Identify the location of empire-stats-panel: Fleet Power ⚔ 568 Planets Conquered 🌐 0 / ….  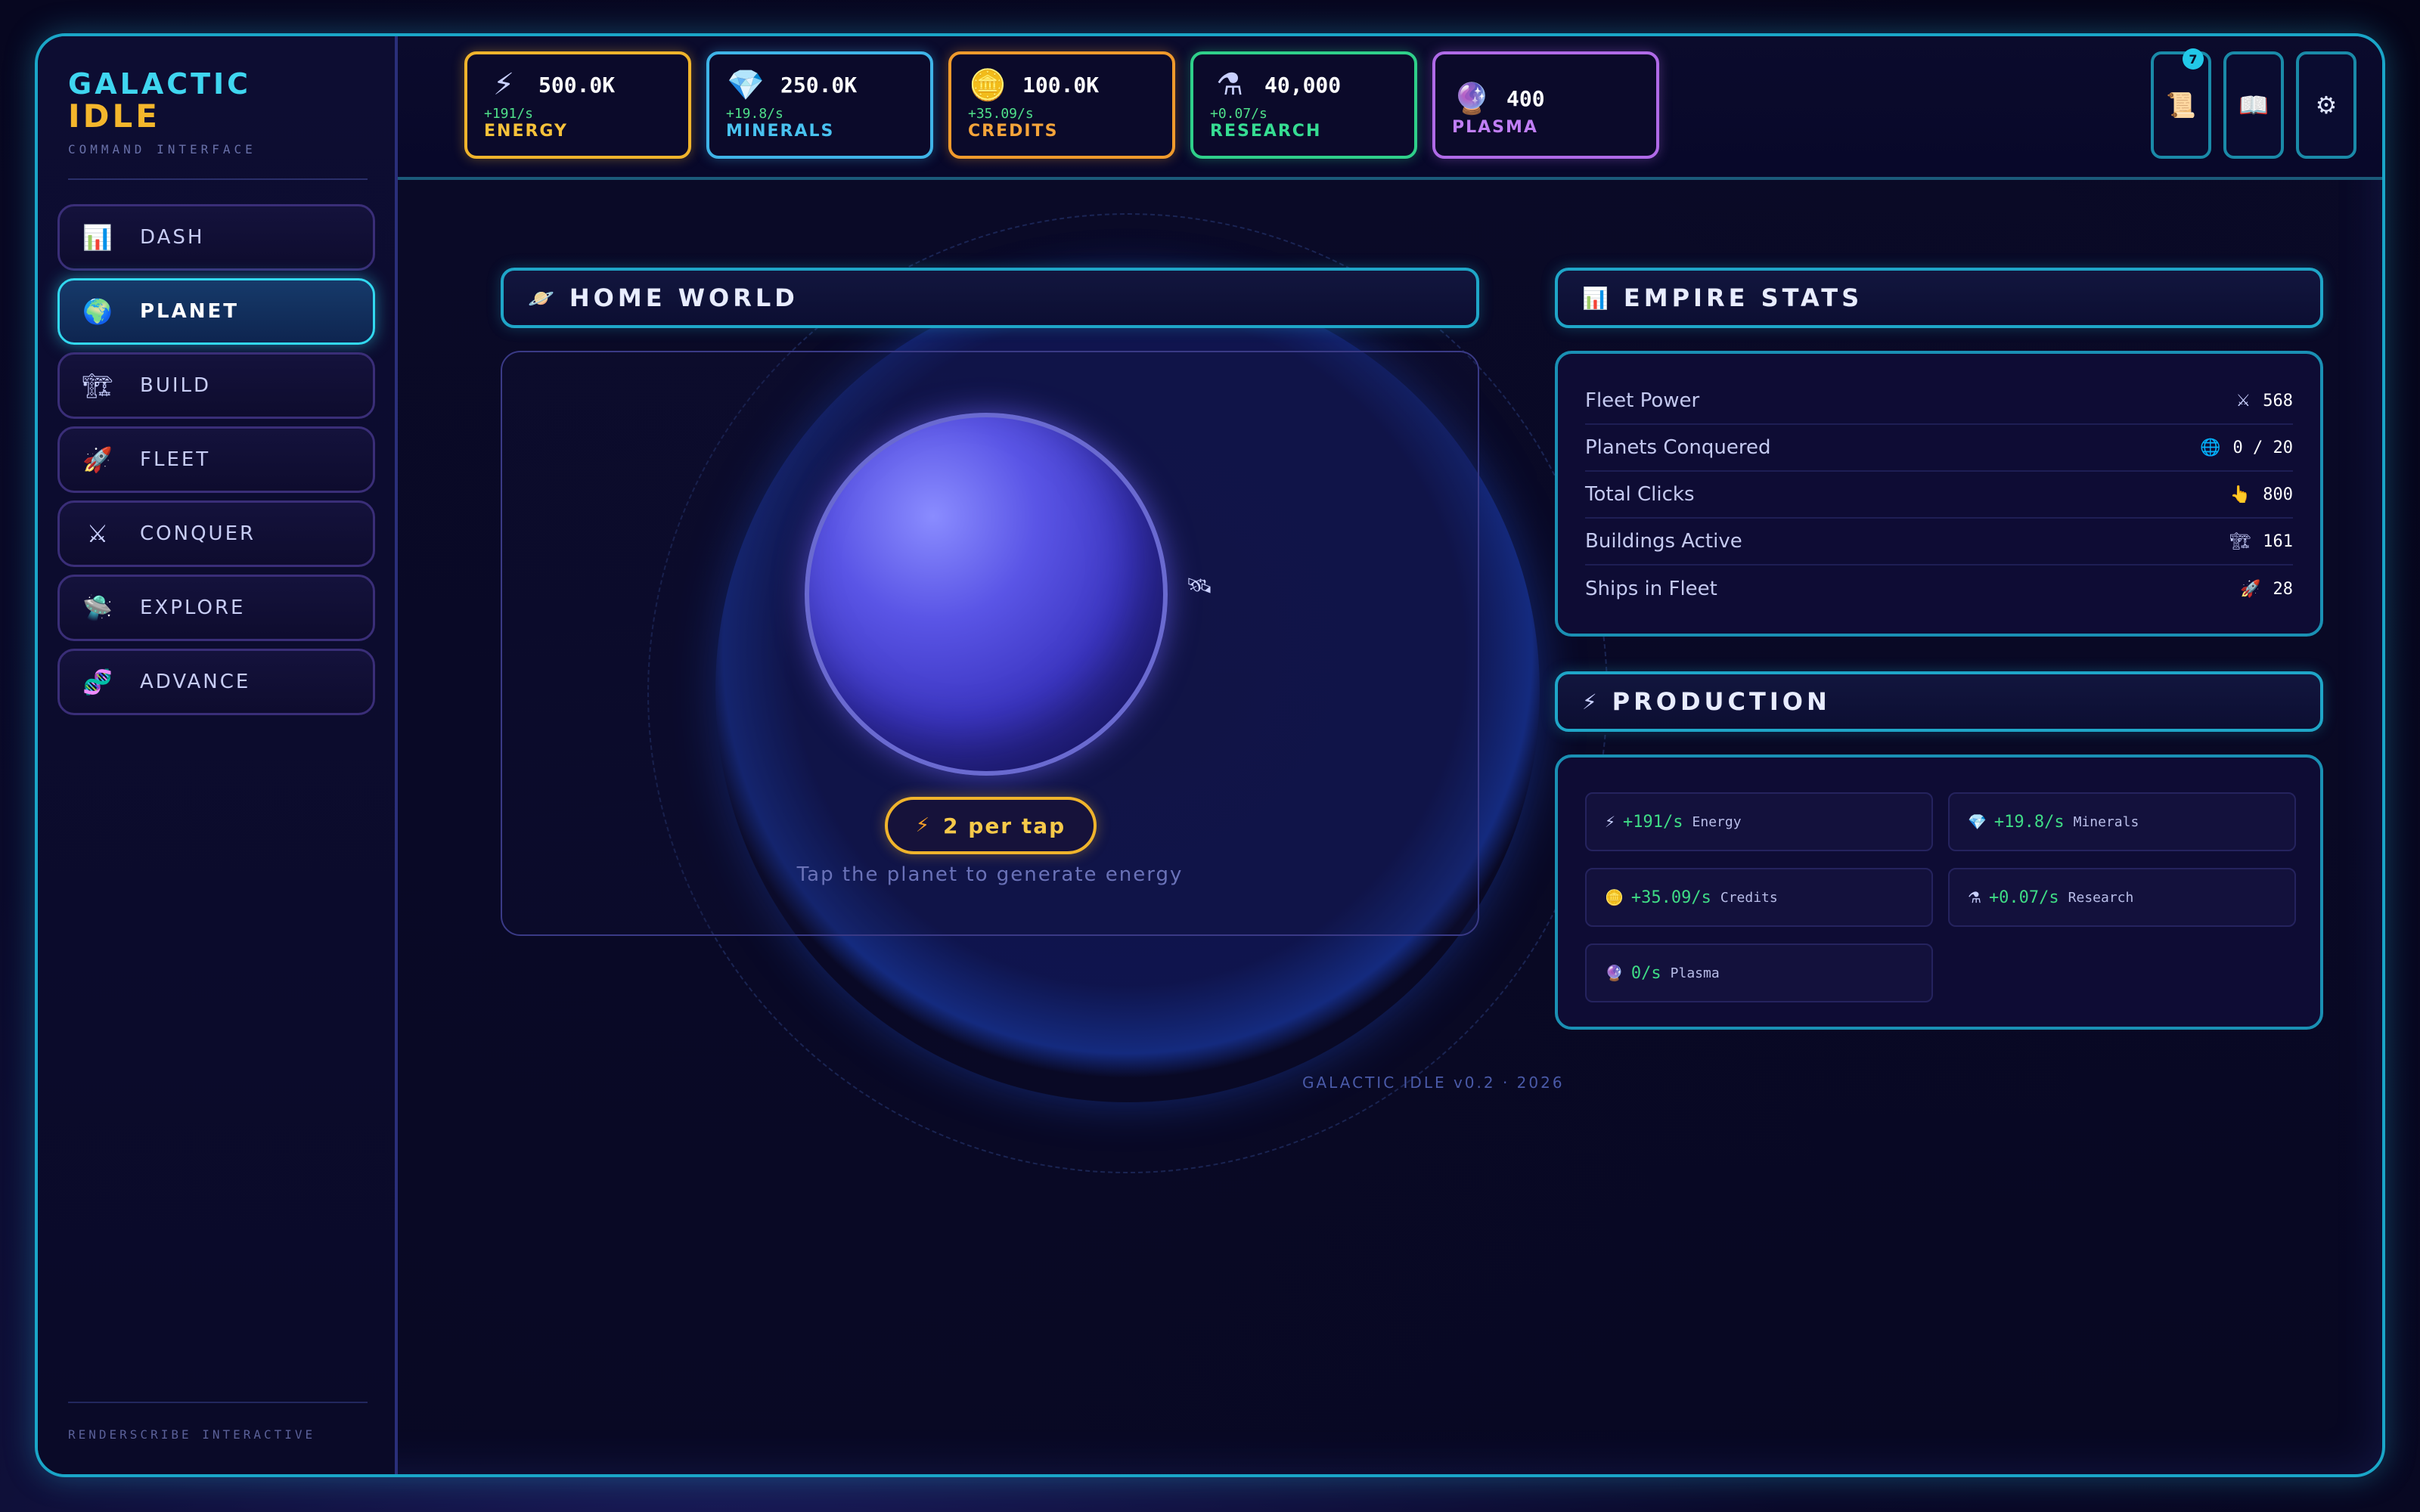
(1939, 494).